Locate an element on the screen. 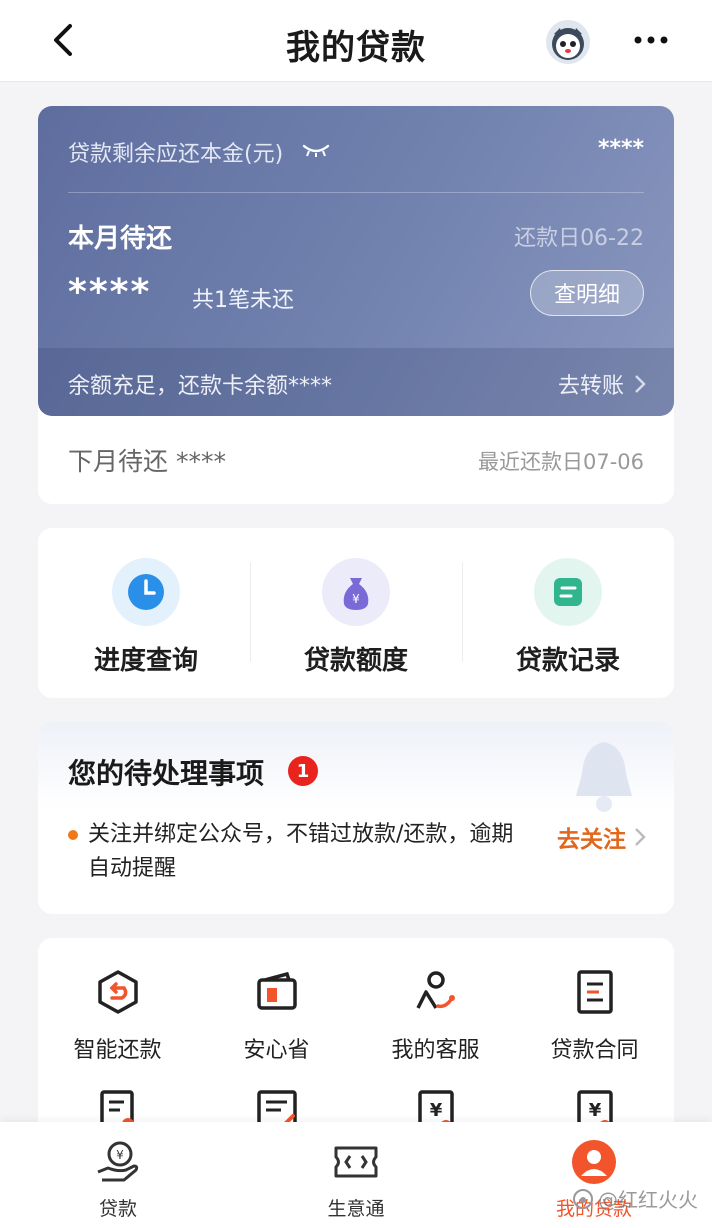  wallet-icon is located at coordinates (276, 990).